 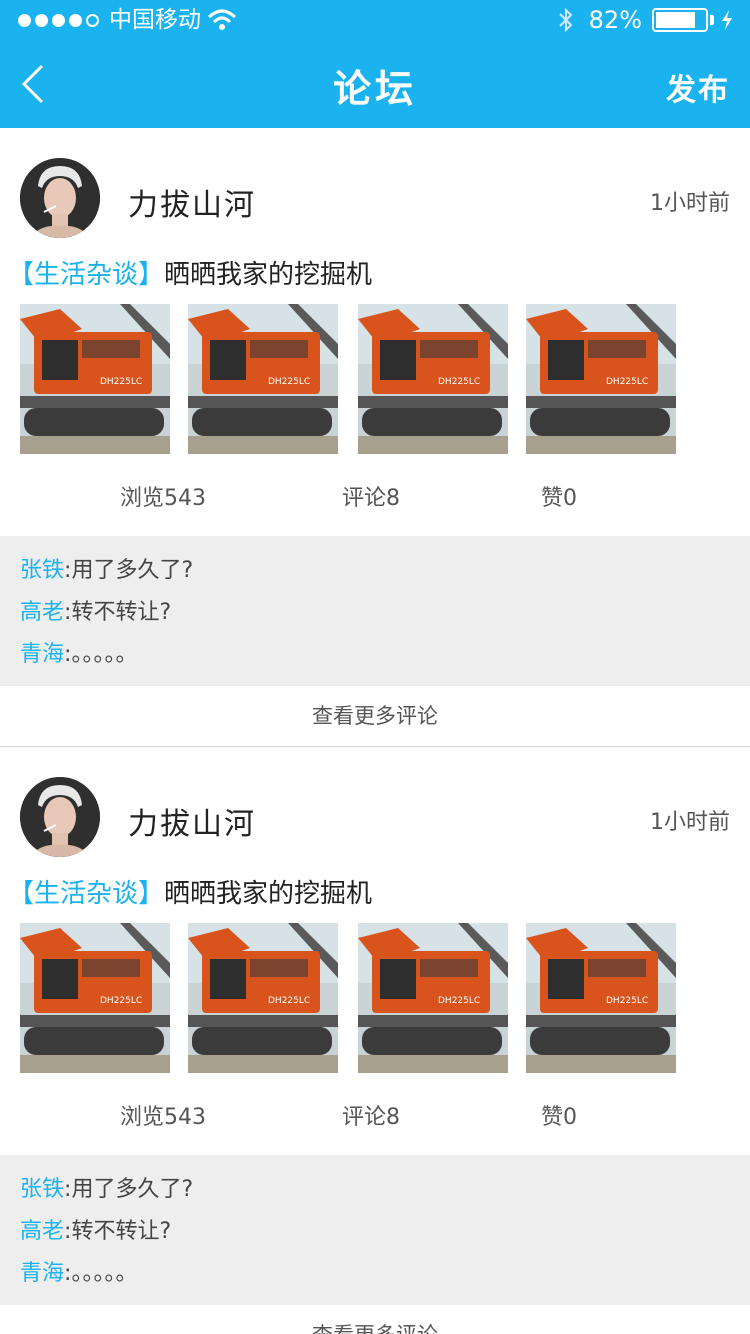 I want to click on charging-bolt-icon, so click(x=727, y=20).